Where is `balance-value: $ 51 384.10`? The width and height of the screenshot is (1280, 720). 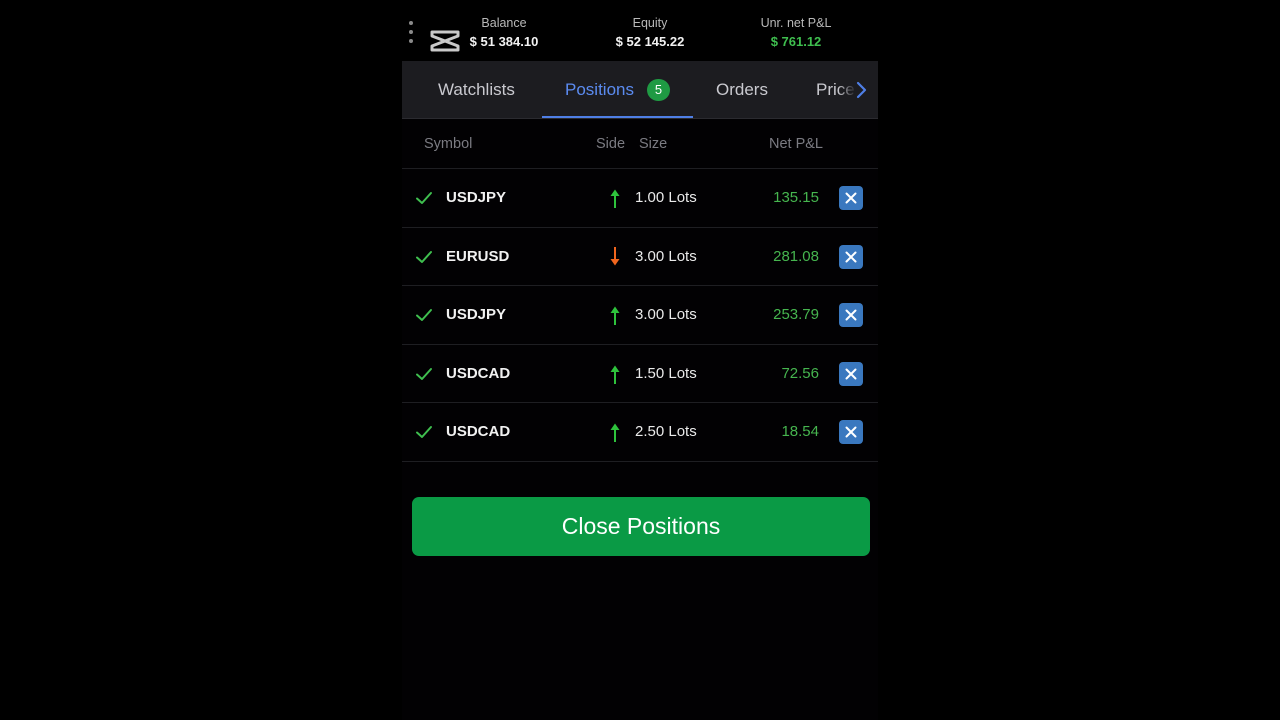
balance-value: $ 51 384.10 is located at coordinates (504, 41).